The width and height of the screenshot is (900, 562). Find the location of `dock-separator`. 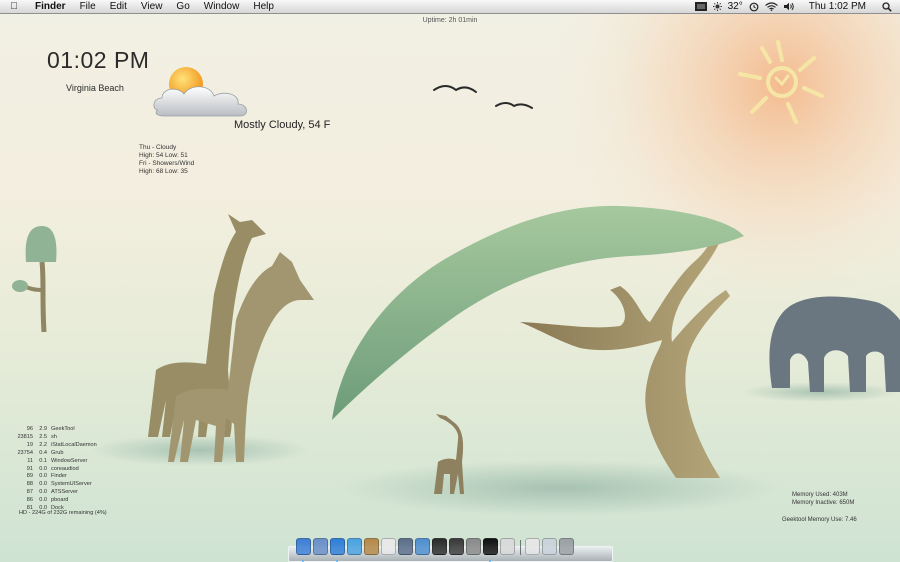

dock-separator is located at coordinates (520, 546).